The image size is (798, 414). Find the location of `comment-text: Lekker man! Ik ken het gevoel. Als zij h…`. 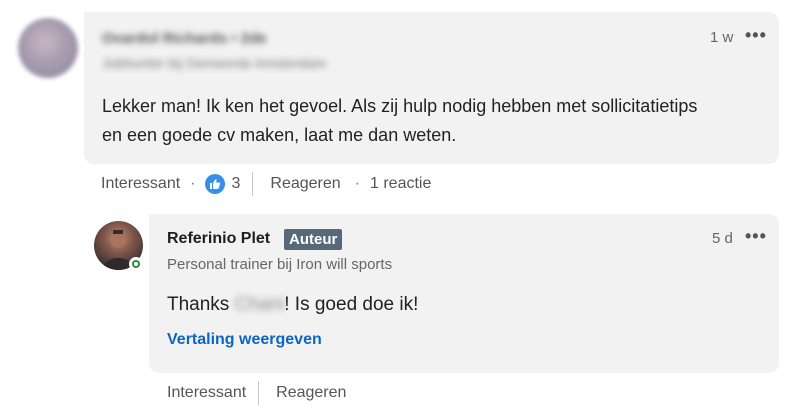

comment-text: Lekker man! Ik ken het gevoel. Als zij h… is located at coordinates (400, 120).